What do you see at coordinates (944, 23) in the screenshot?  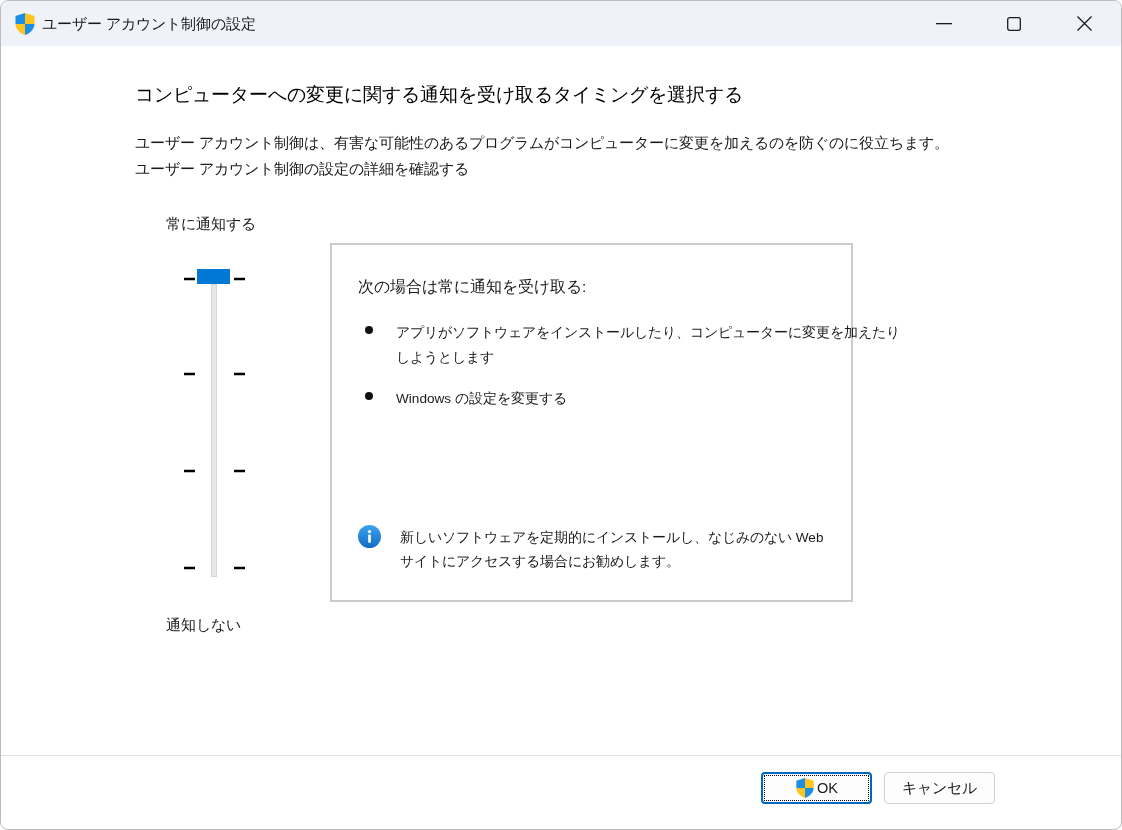 I see `minimize-icon` at bounding box center [944, 23].